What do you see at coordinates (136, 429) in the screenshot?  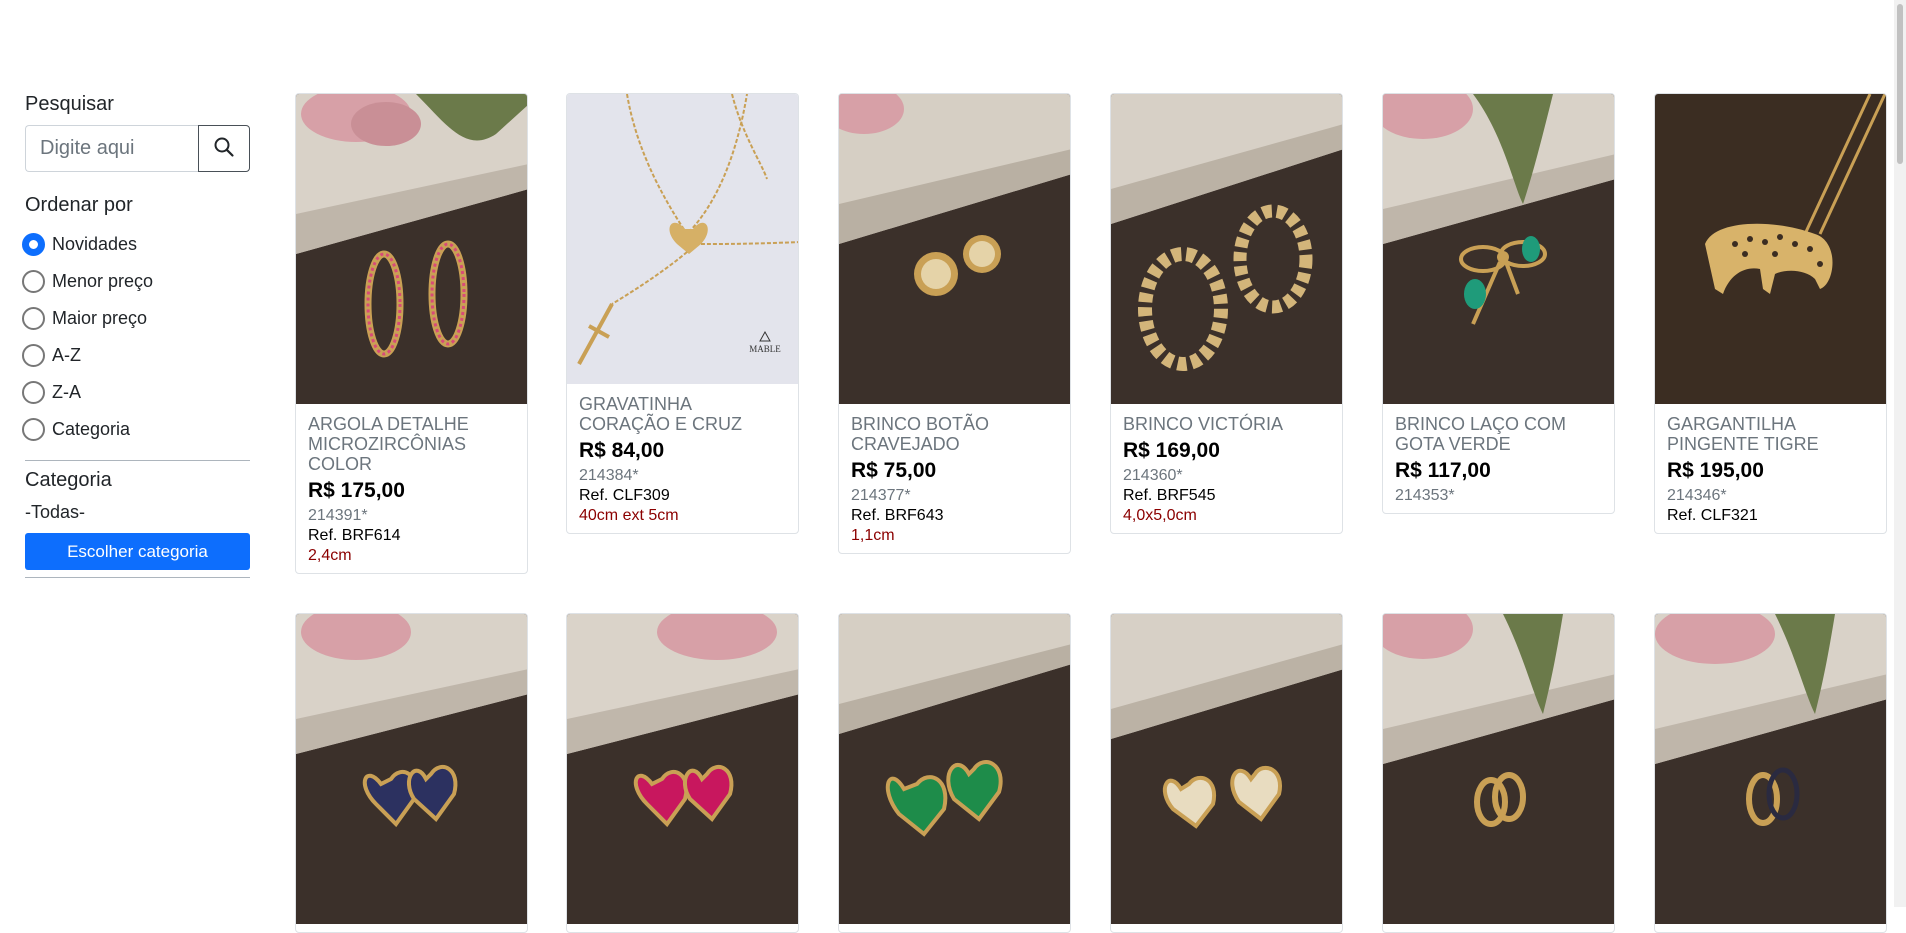 I see `sort-option-categoria: Categoria` at bounding box center [136, 429].